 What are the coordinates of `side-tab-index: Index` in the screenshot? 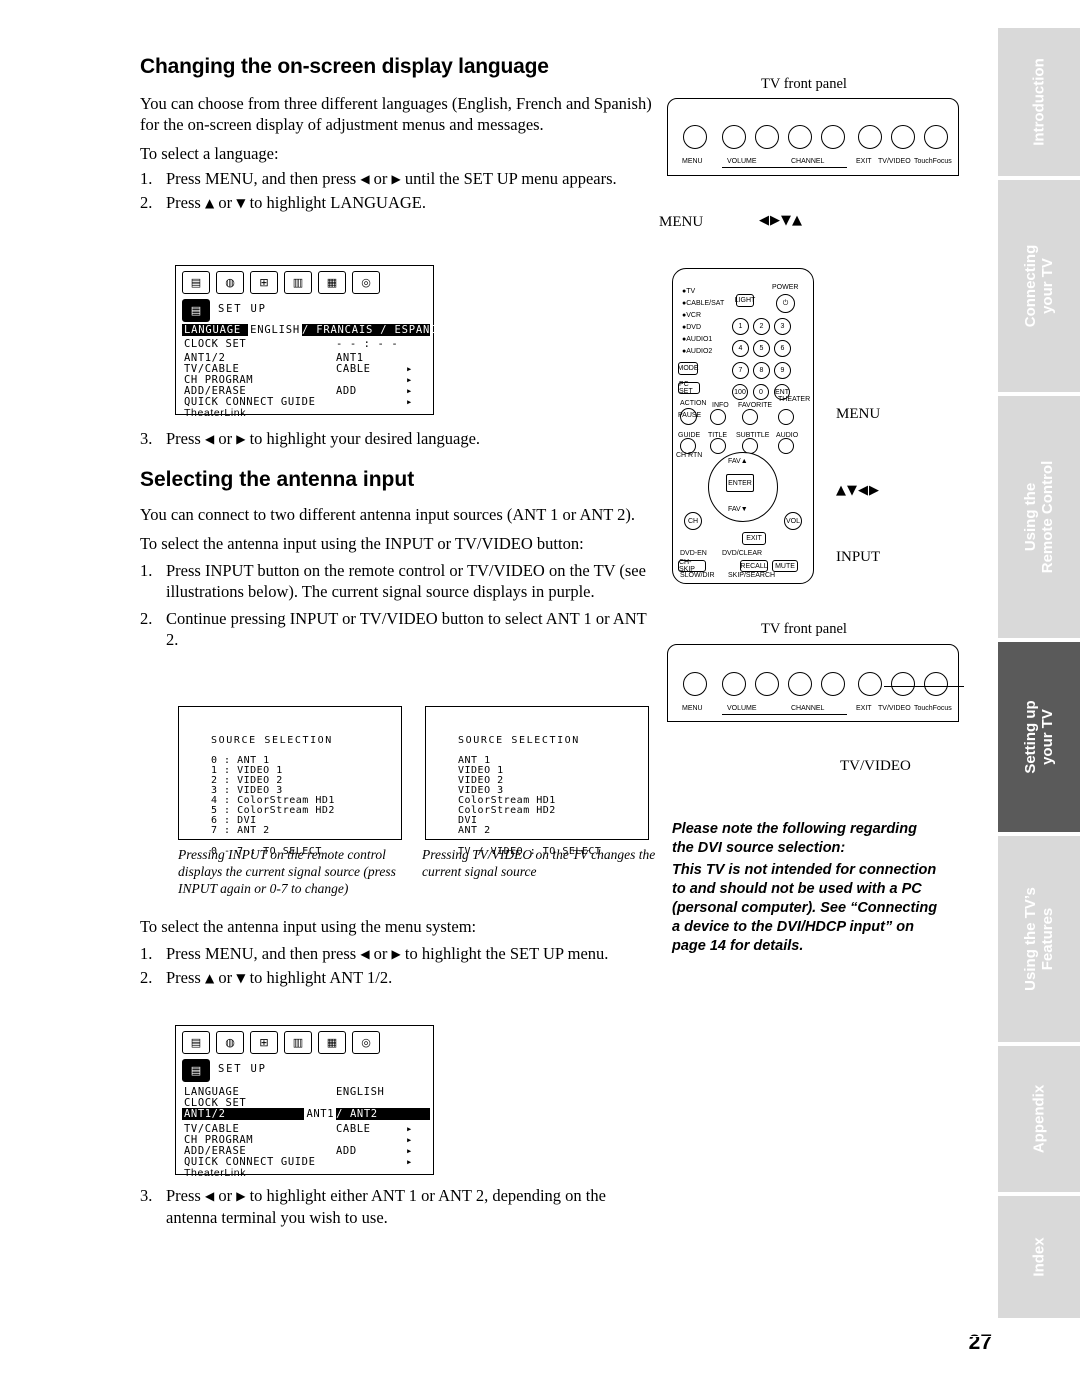 It's located at (1039, 1257).